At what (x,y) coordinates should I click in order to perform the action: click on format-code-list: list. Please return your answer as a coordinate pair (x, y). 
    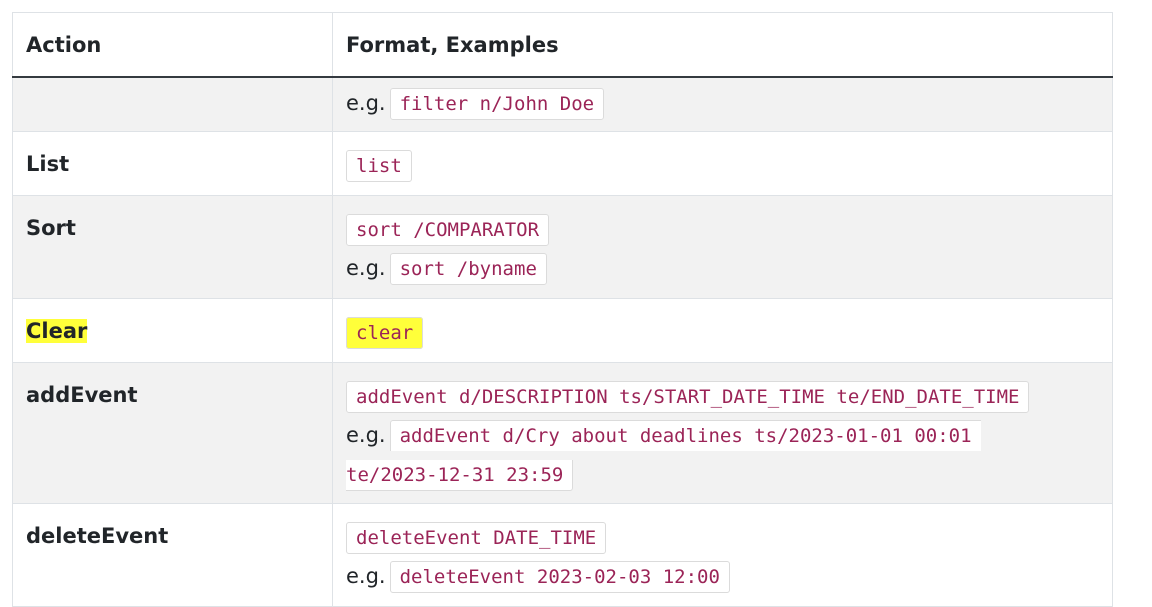
    Looking at the image, I should click on (379, 166).